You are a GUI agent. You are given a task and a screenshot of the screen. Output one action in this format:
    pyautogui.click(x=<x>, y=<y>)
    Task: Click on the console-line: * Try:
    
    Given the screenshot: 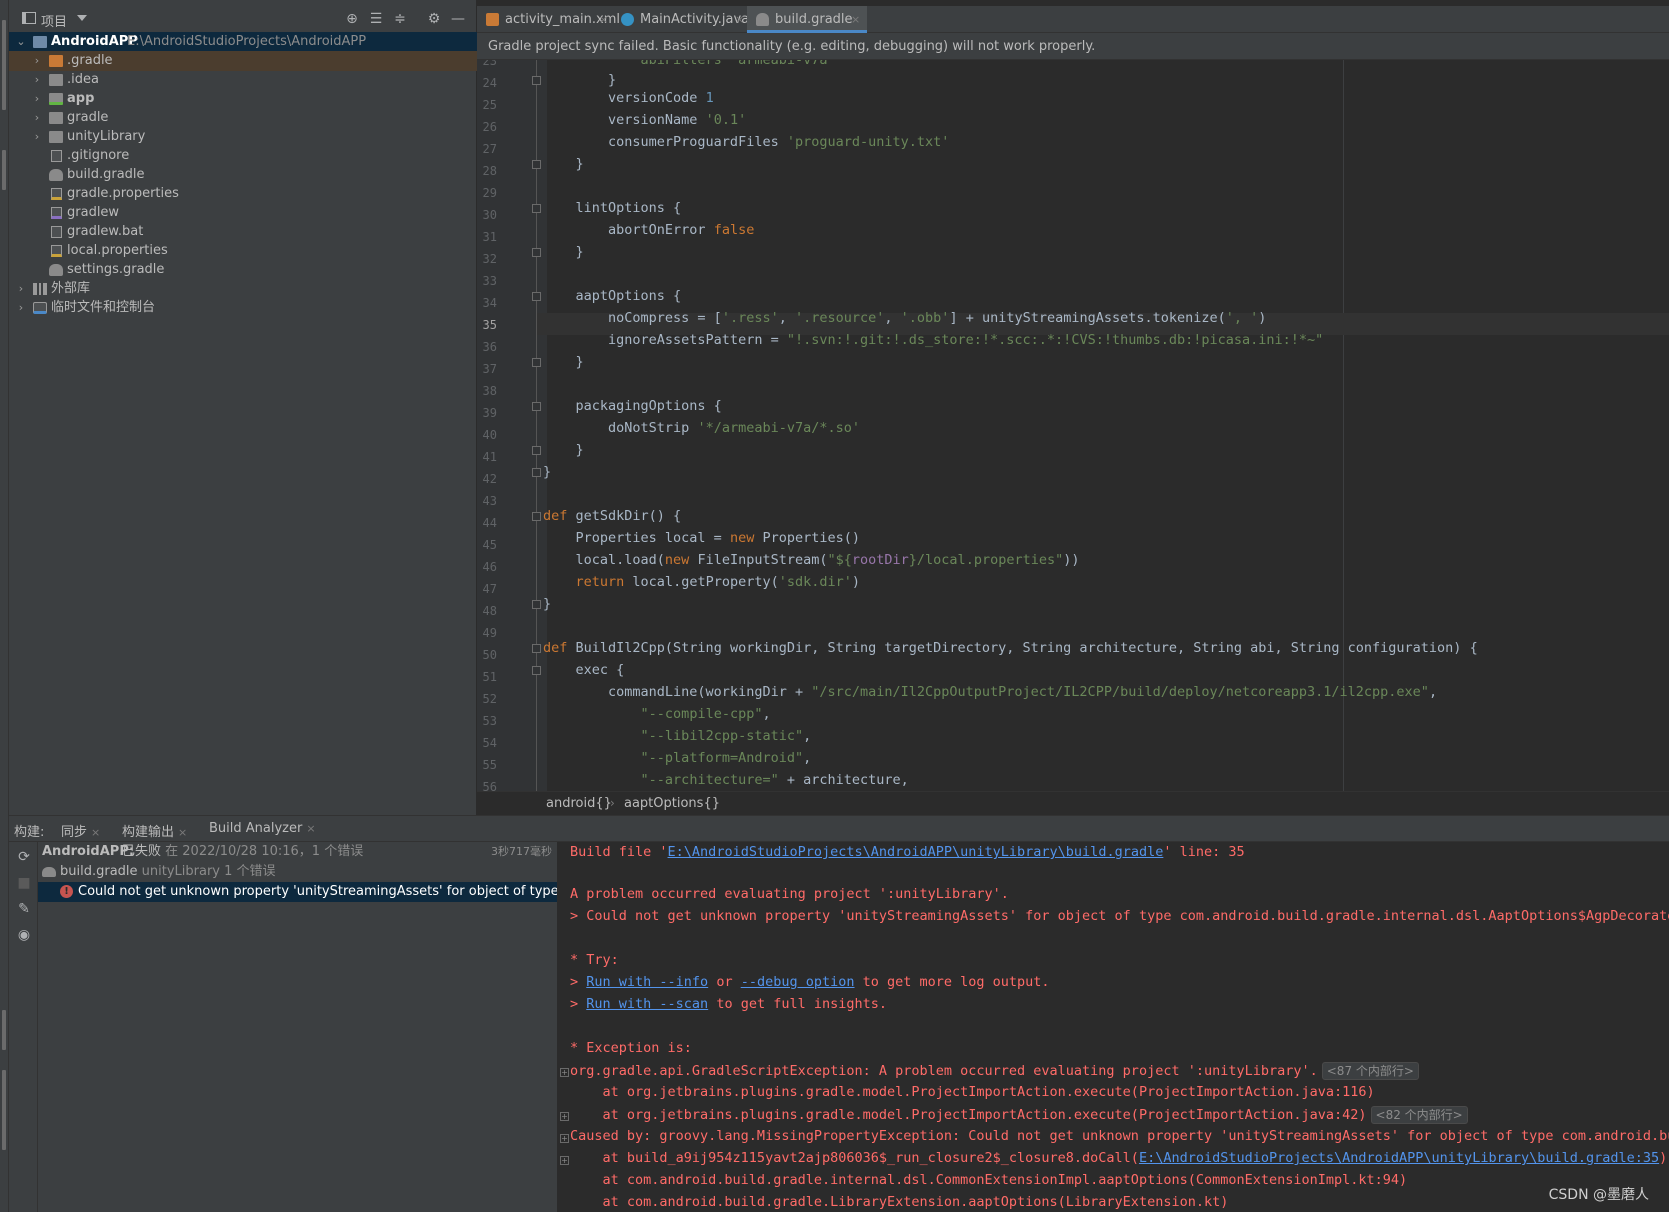 What is the action you would take?
    pyautogui.click(x=594, y=960)
    